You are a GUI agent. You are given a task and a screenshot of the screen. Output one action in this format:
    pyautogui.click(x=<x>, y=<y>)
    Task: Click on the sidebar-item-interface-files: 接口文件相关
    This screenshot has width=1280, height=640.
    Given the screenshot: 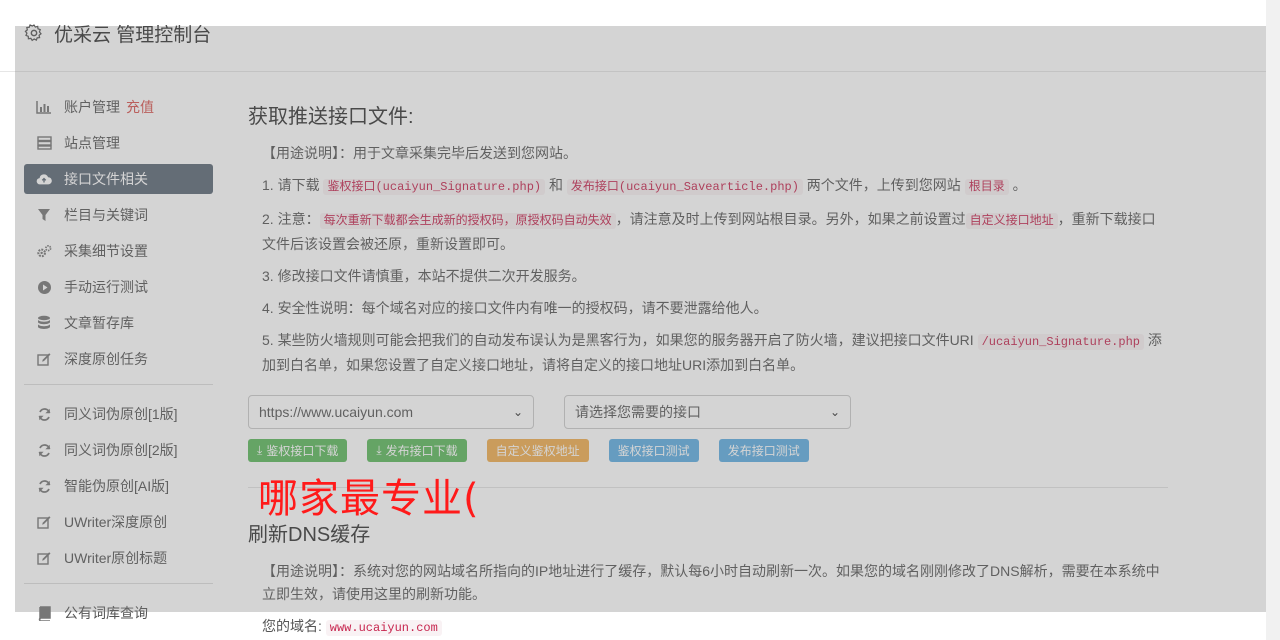 What is the action you would take?
    pyautogui.click(x=118, y=179)
    